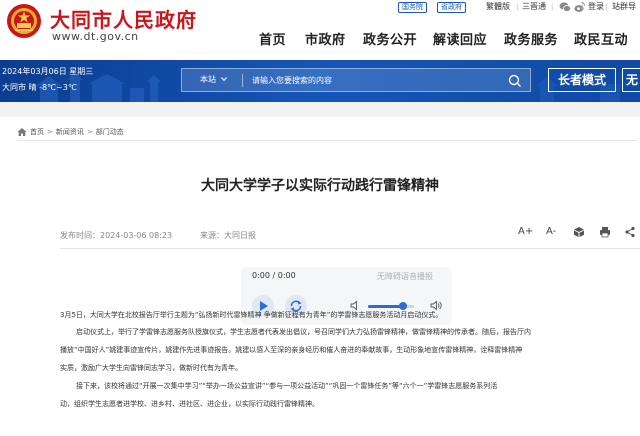 The width and height of the screenshot is (640, 436). I want to click on article-paragraph: 实质，激励广大学生向雷锋同志学习，做新时代有为青年。, so click(151, 368).